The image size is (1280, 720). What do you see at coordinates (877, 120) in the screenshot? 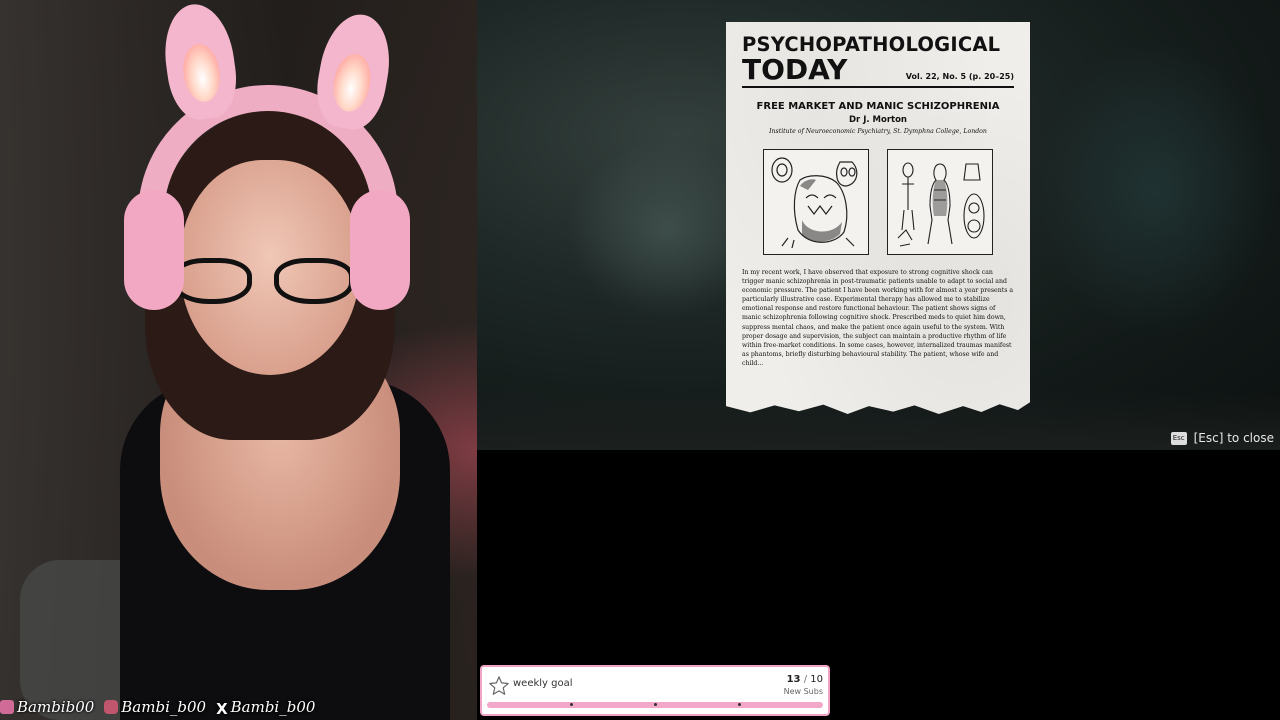
I see `article-author: Dr J. Morton` at bounding box center [877, 120].